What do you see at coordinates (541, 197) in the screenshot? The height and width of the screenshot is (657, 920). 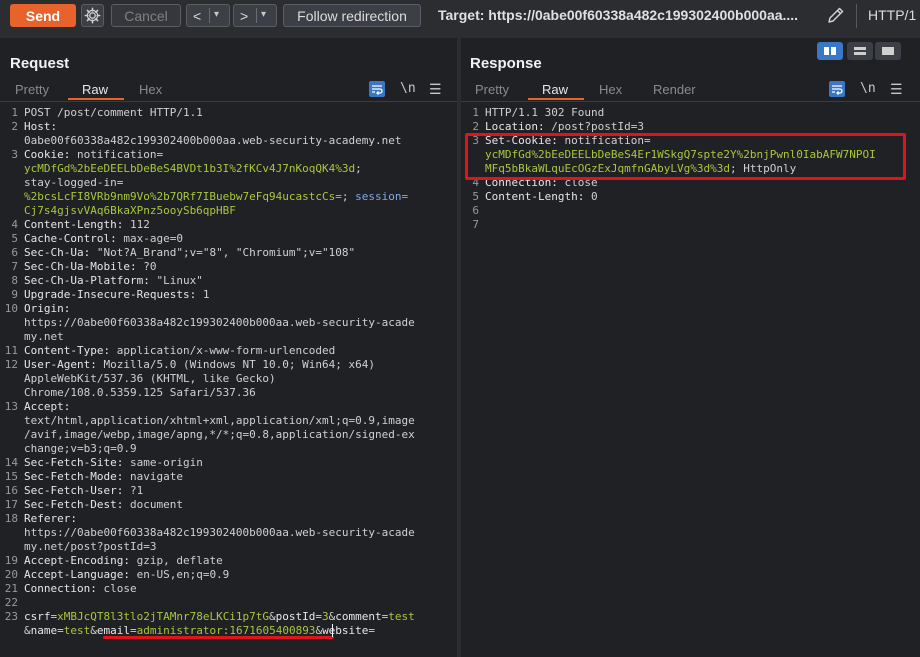 I see `code-text: Content-Length: 0` at bounding box center [541, 197].